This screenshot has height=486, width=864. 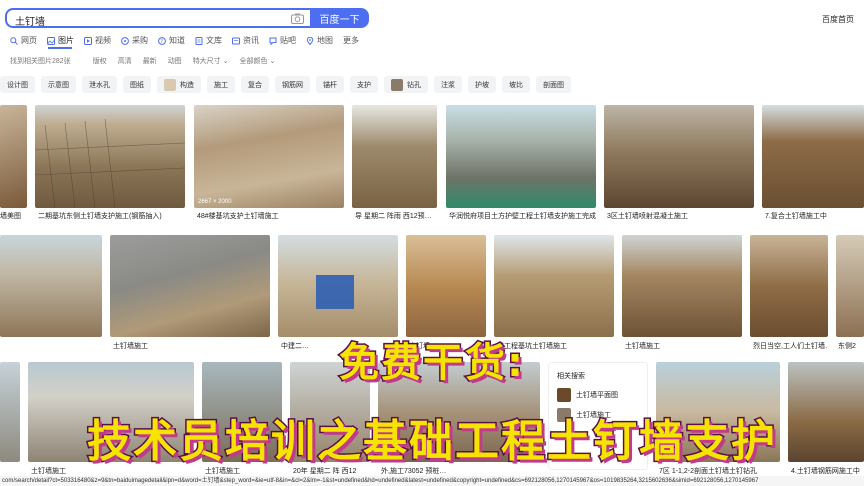 I want to click on question-icon: ?, so click(x=162, y=40).